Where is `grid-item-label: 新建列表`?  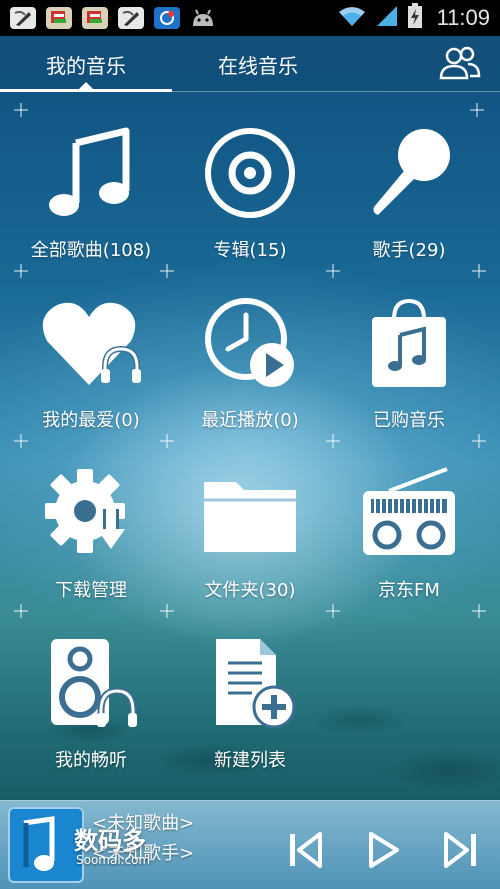
grid-item-label: 新建列表 is located at coordinates (250, 760).